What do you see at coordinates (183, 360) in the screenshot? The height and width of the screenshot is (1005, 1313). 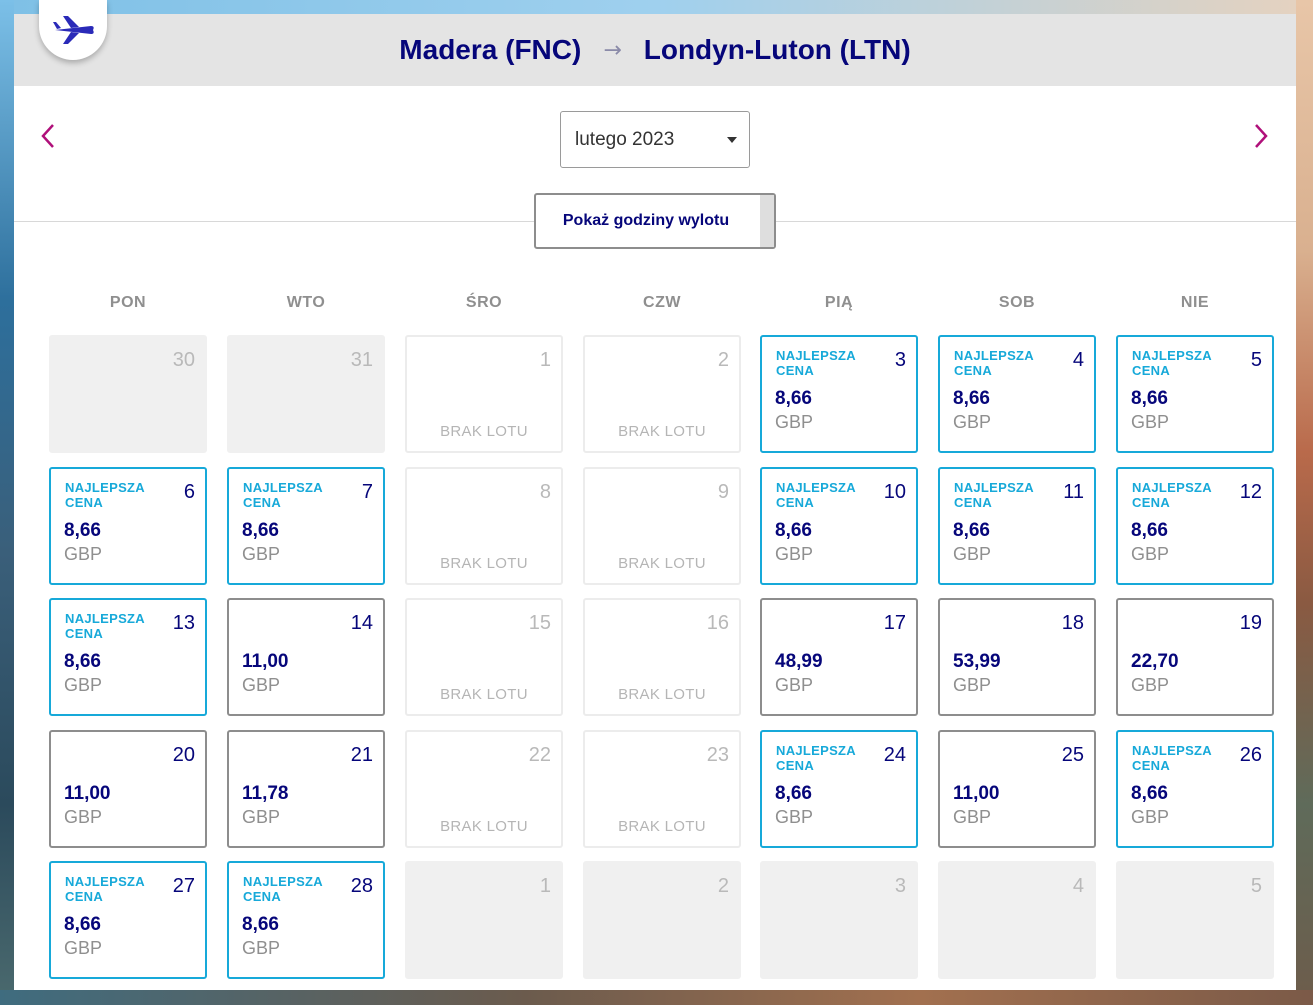 I see `day-number: 30` at bounding box center [183, 360].